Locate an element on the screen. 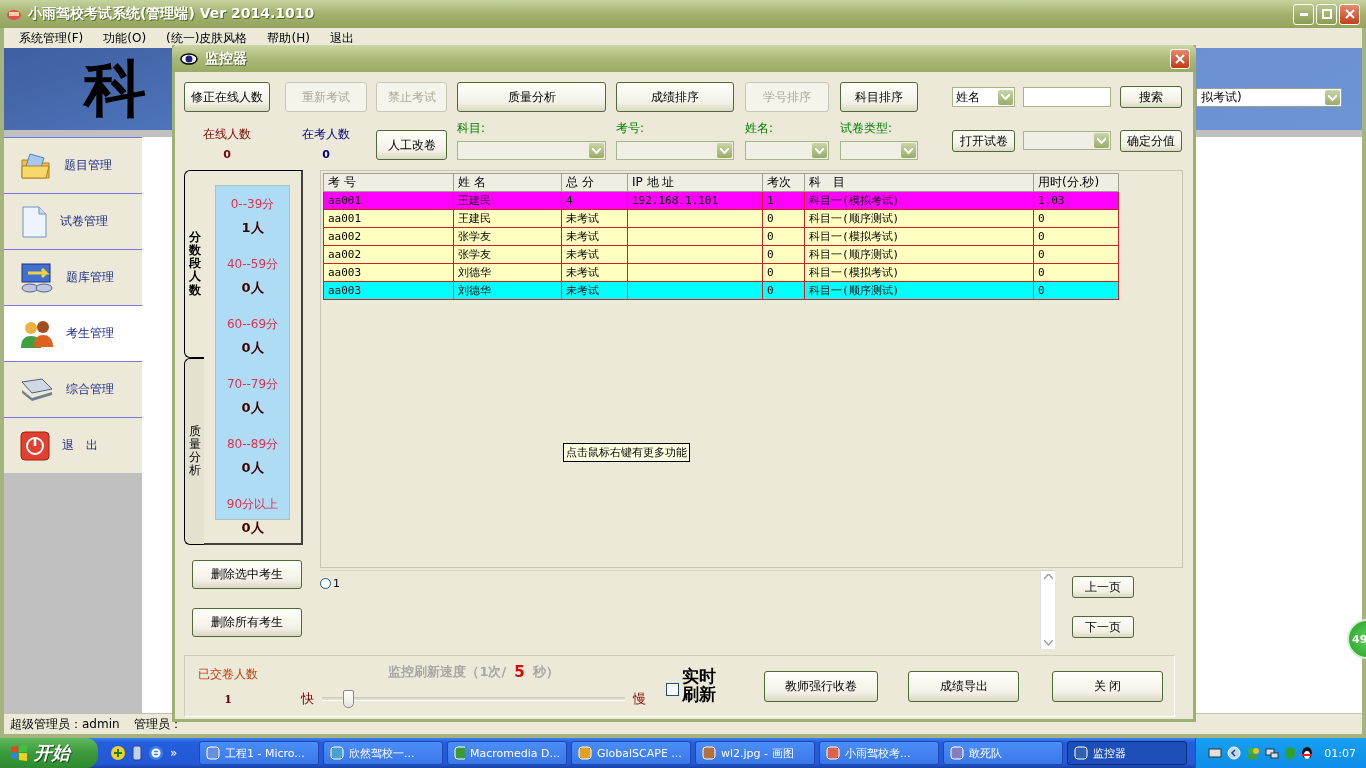 This screenshot has height=768, width=1366. menu-item: 退出 is located at coordinates (341, 38).